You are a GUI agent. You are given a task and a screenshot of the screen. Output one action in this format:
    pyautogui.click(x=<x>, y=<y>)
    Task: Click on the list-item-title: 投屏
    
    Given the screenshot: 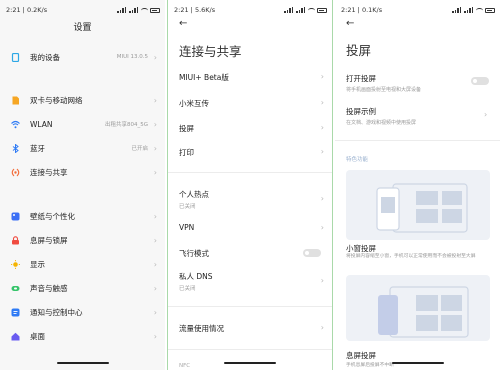 What is the action you would take?
    pyautogui.click(x=186, y=128)
    